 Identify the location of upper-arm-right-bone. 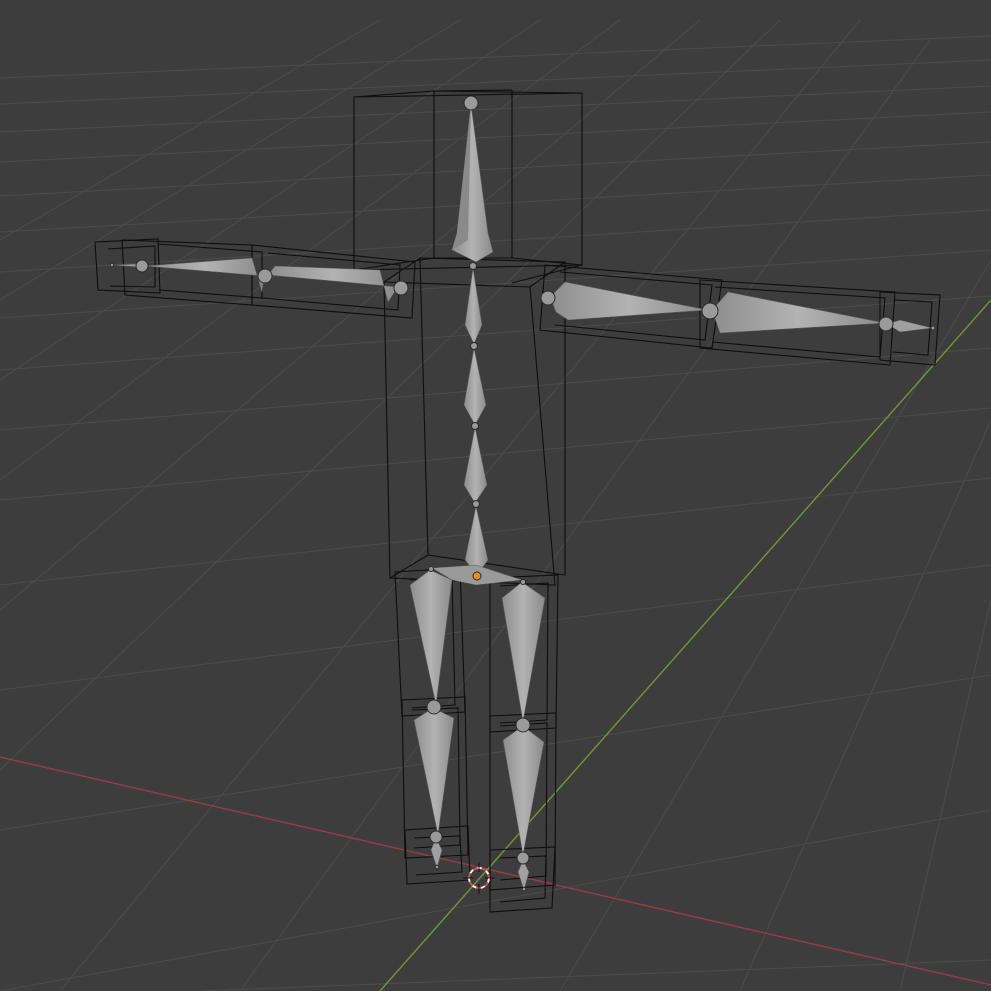
(629, 301).